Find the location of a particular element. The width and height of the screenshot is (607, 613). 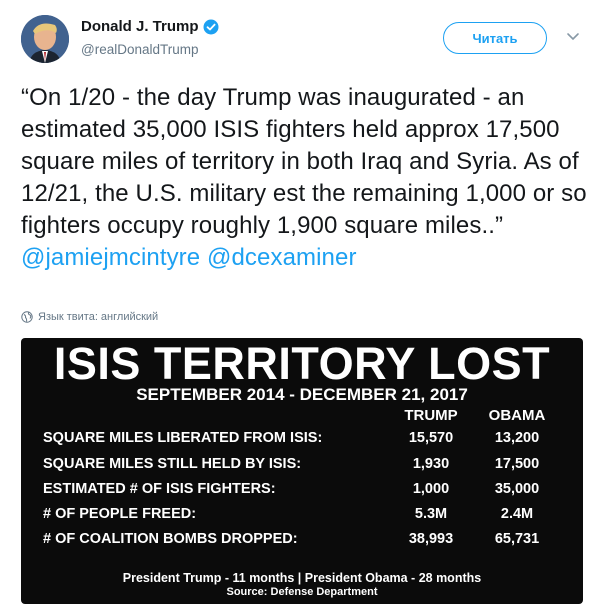

chevron-down-icon is located at coordinates (573, 37).